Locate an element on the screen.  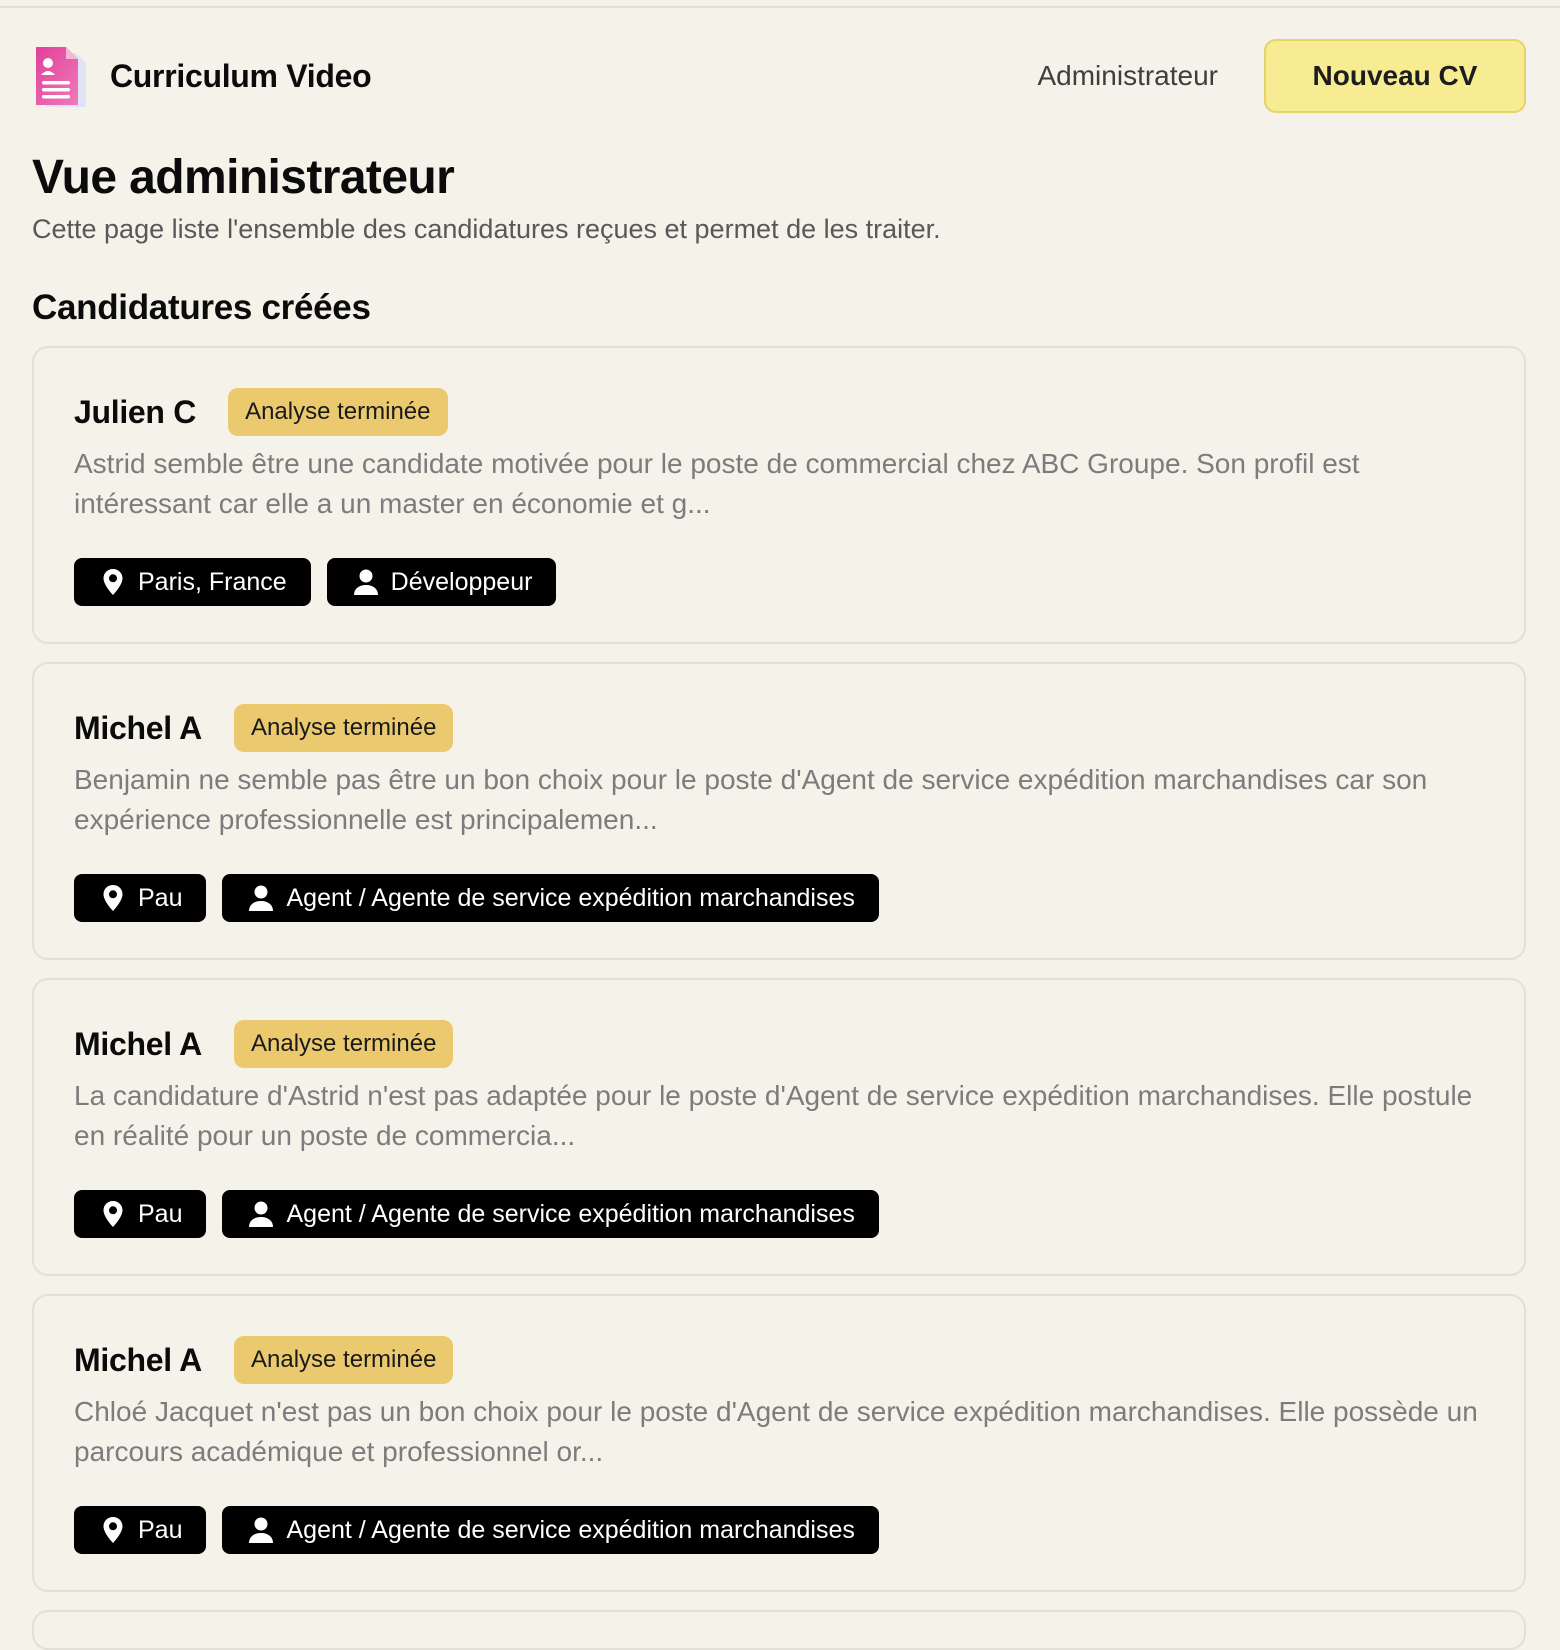
new-cv-button: Nouveau CV is located at coordinates (1395, 76).